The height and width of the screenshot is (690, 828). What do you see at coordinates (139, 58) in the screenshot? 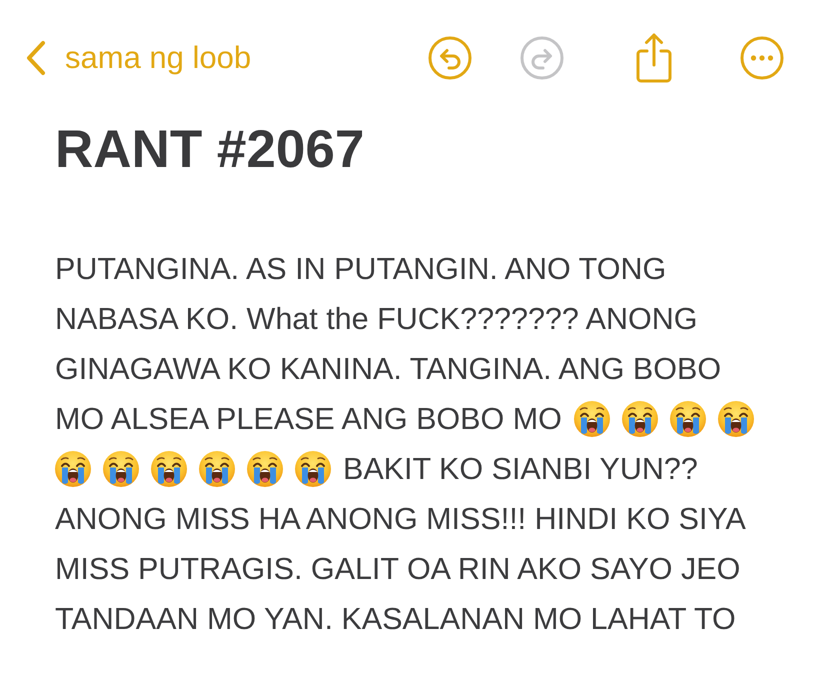
I see `back-button: sama ng loob` at bounding box center [139, 58].